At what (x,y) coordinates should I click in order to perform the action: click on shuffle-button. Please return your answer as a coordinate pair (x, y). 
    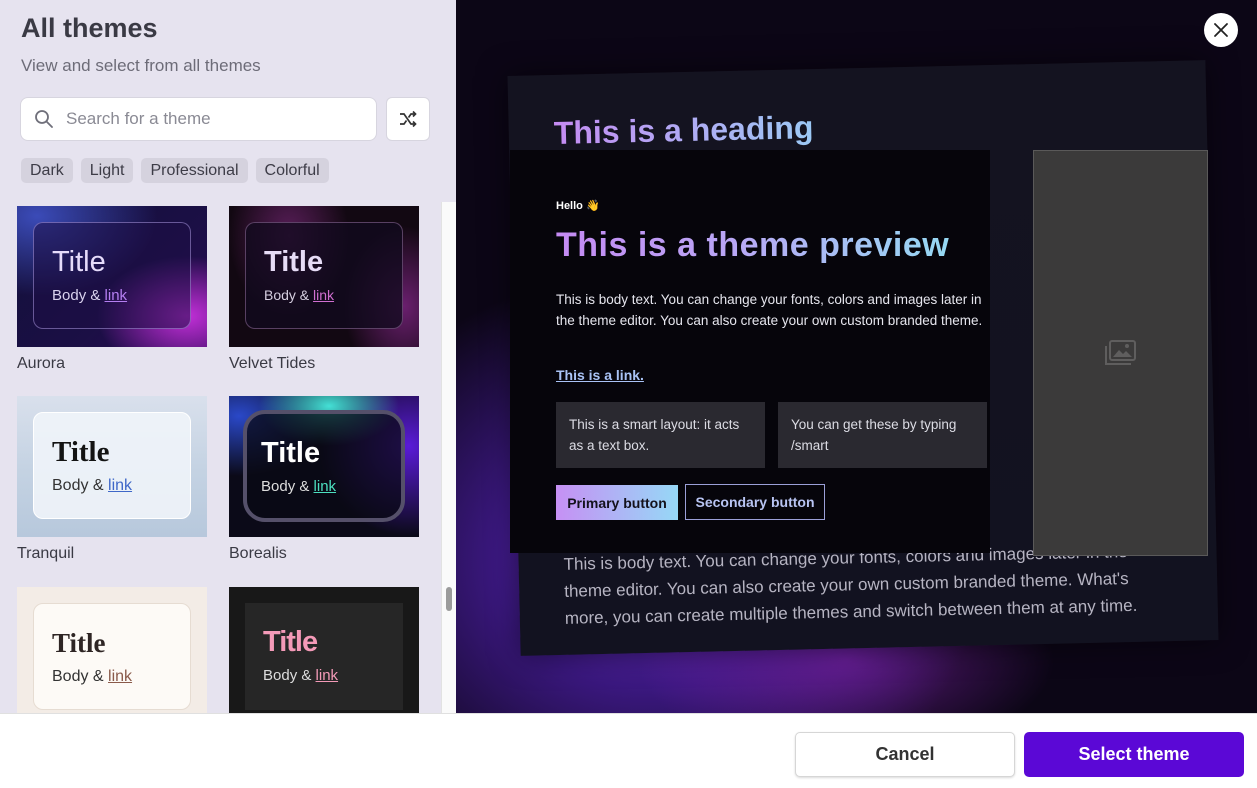
    Looking at the image, I should click on (408, 119).